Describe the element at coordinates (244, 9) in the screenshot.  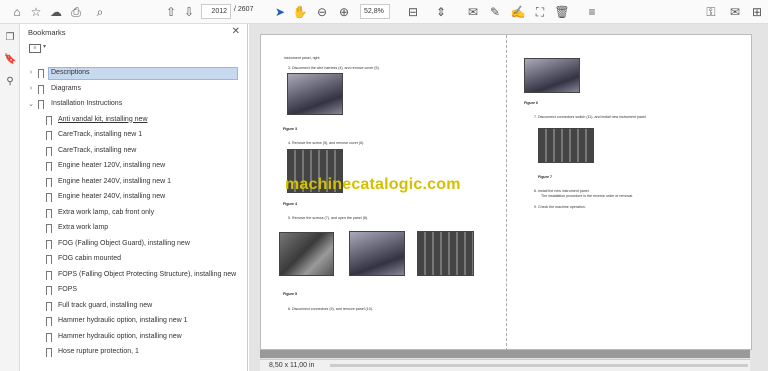
I see `page-total: / 2607` at that location.